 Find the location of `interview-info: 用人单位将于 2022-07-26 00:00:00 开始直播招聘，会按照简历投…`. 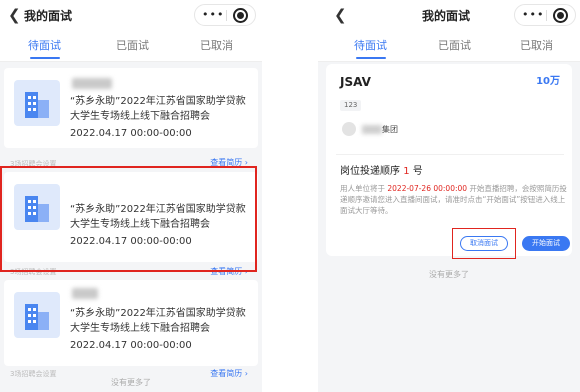

interview-info: 用人单位将于 2022-07-26 00:00:00 开始直播招聘，会按照简历投… is located at coordinates (454, 199).